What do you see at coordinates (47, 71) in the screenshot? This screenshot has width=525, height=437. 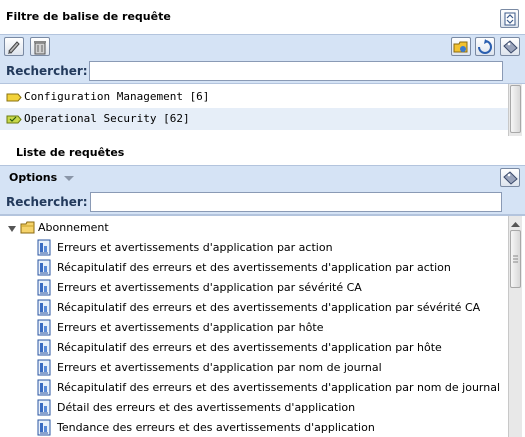 I see `tag-search-label: Rechercher:` at bounding box center [47, 71].